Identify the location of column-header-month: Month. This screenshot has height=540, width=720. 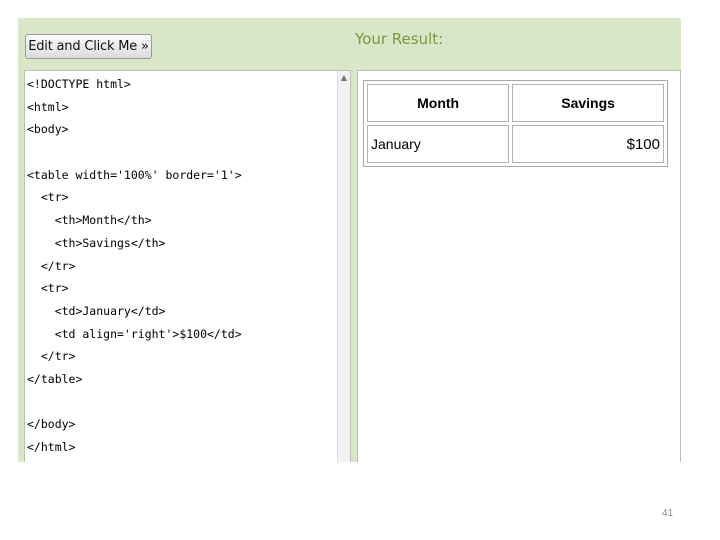
(438, 103).